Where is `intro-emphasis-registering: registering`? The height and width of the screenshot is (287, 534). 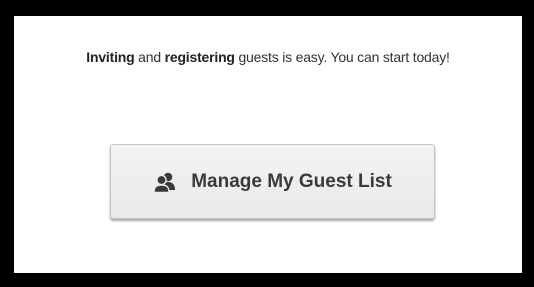 intro-emphasis-registering: registering is located at coordinates (199, 57).